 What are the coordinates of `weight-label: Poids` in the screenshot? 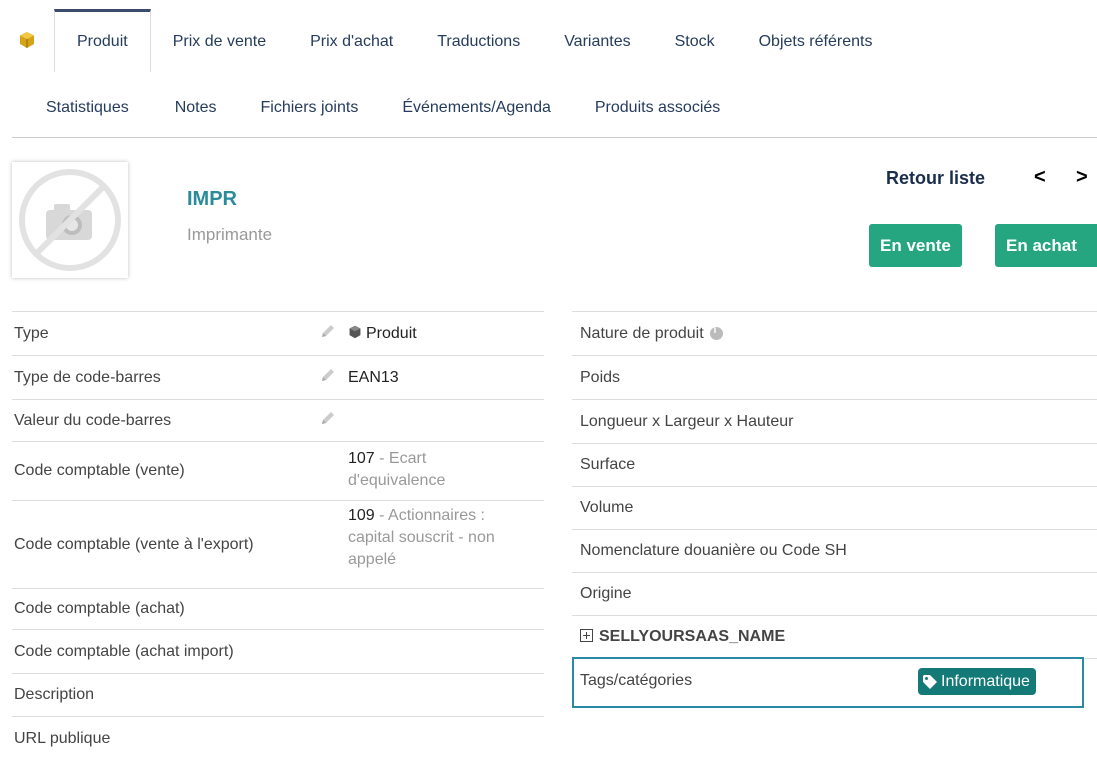 It's located at (600, 377).